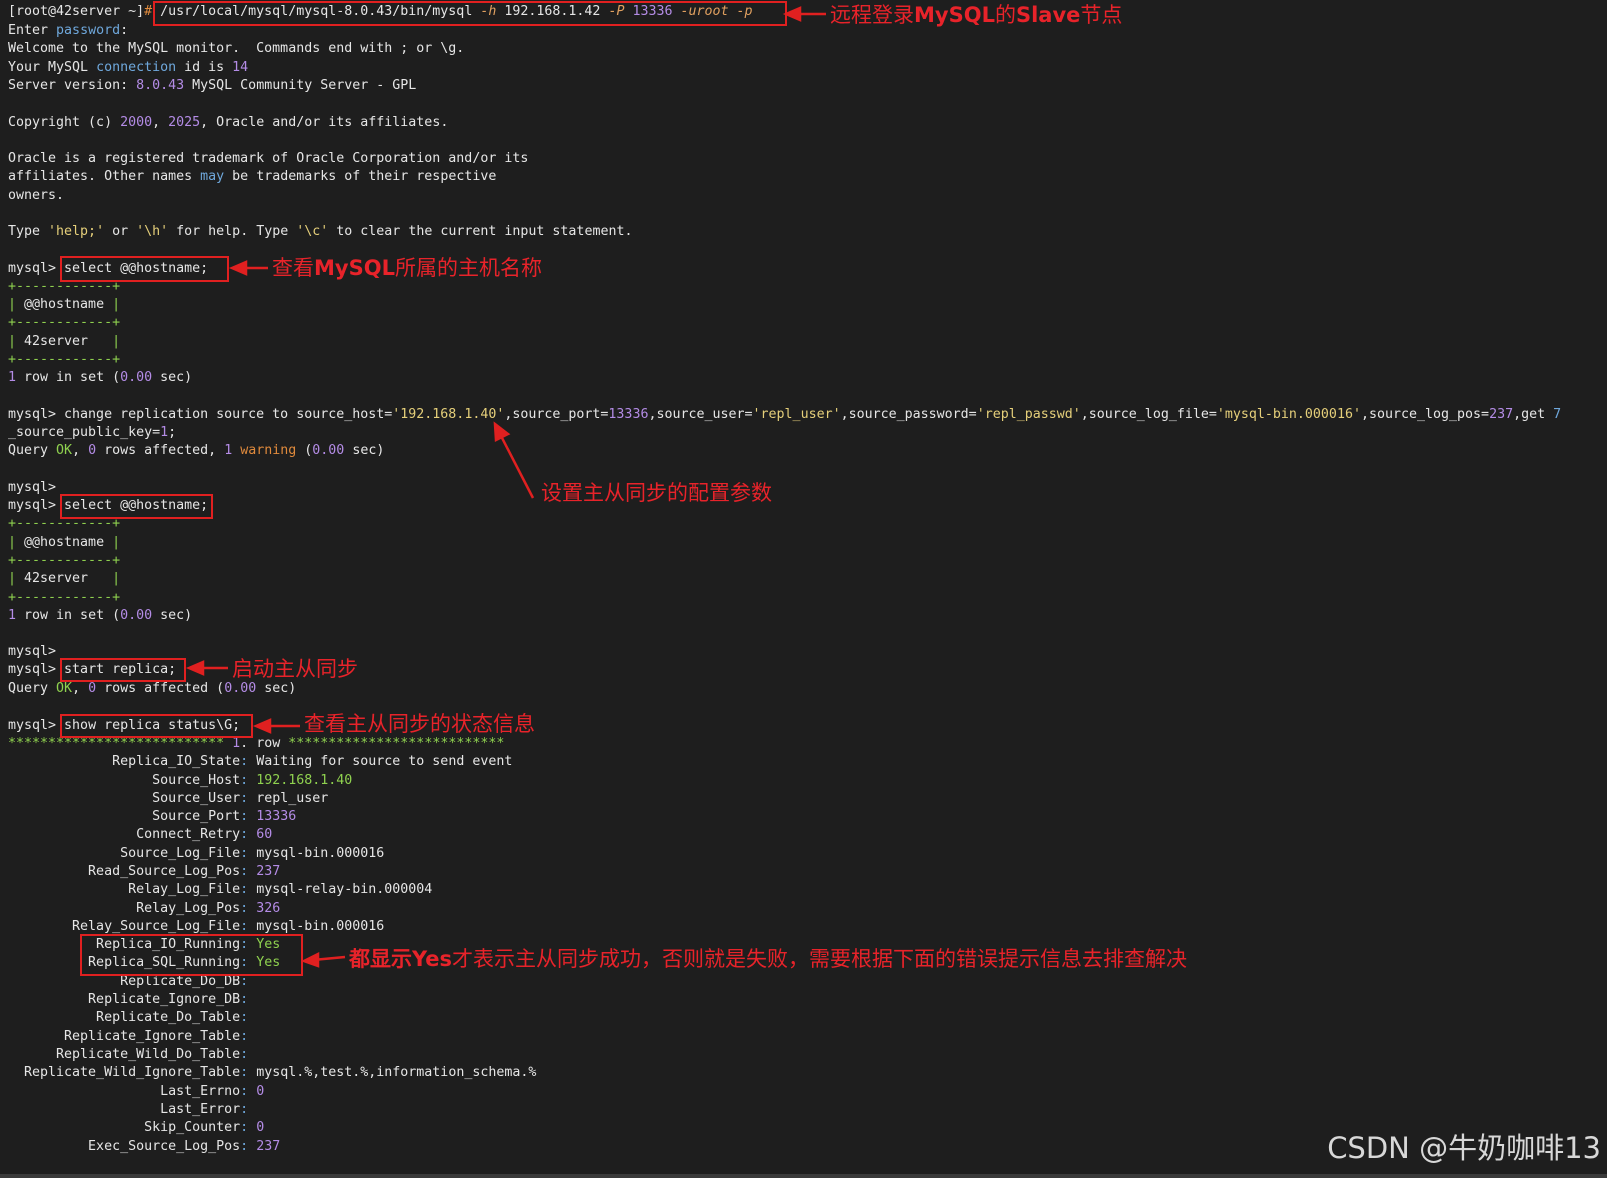 Image resolution: width=1607 pixels, height=1178 pixels. What do you see at coordinates (320, 853) in the screenshot?
I see `terminal-text: mysql-bin.000016` at bounding box center [320, 853].